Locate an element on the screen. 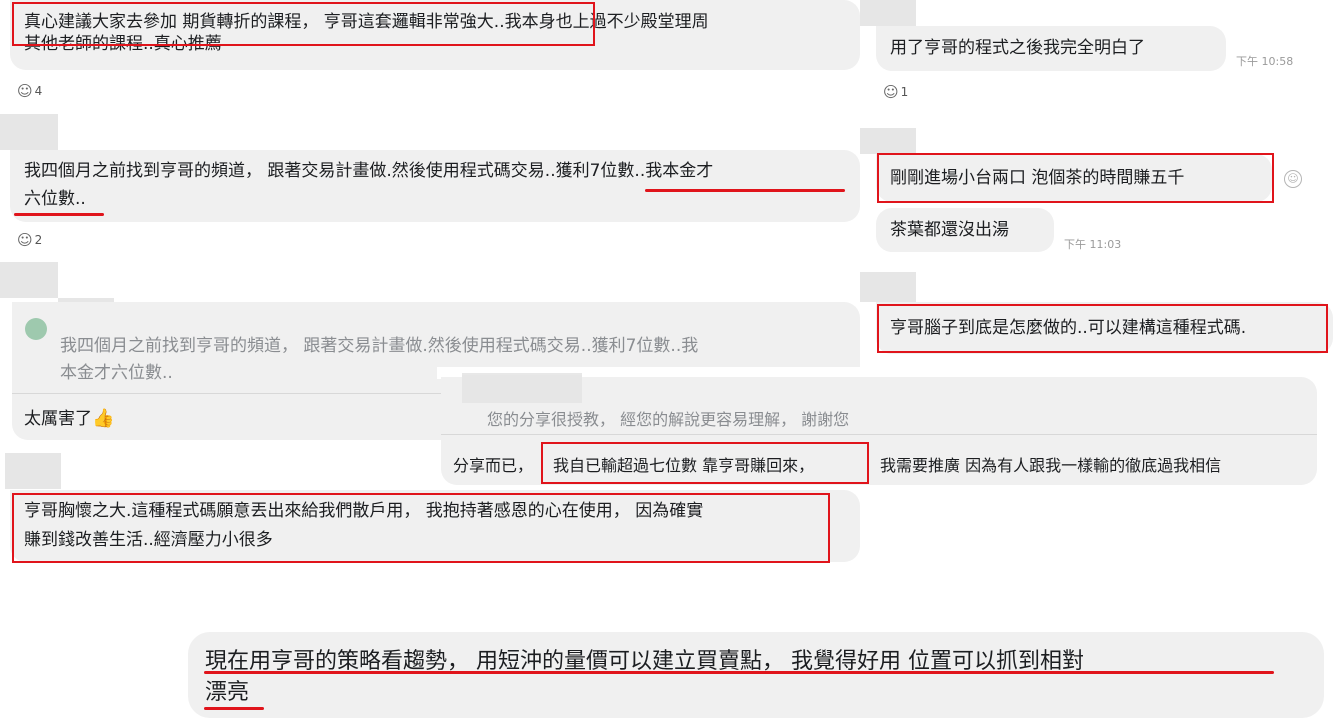 The height and width of the screenshot is (718, 1333). reply-text-part2: 我自已輸超過七位數 靠亨哥賺回來， is located at coordinates (684, 465).